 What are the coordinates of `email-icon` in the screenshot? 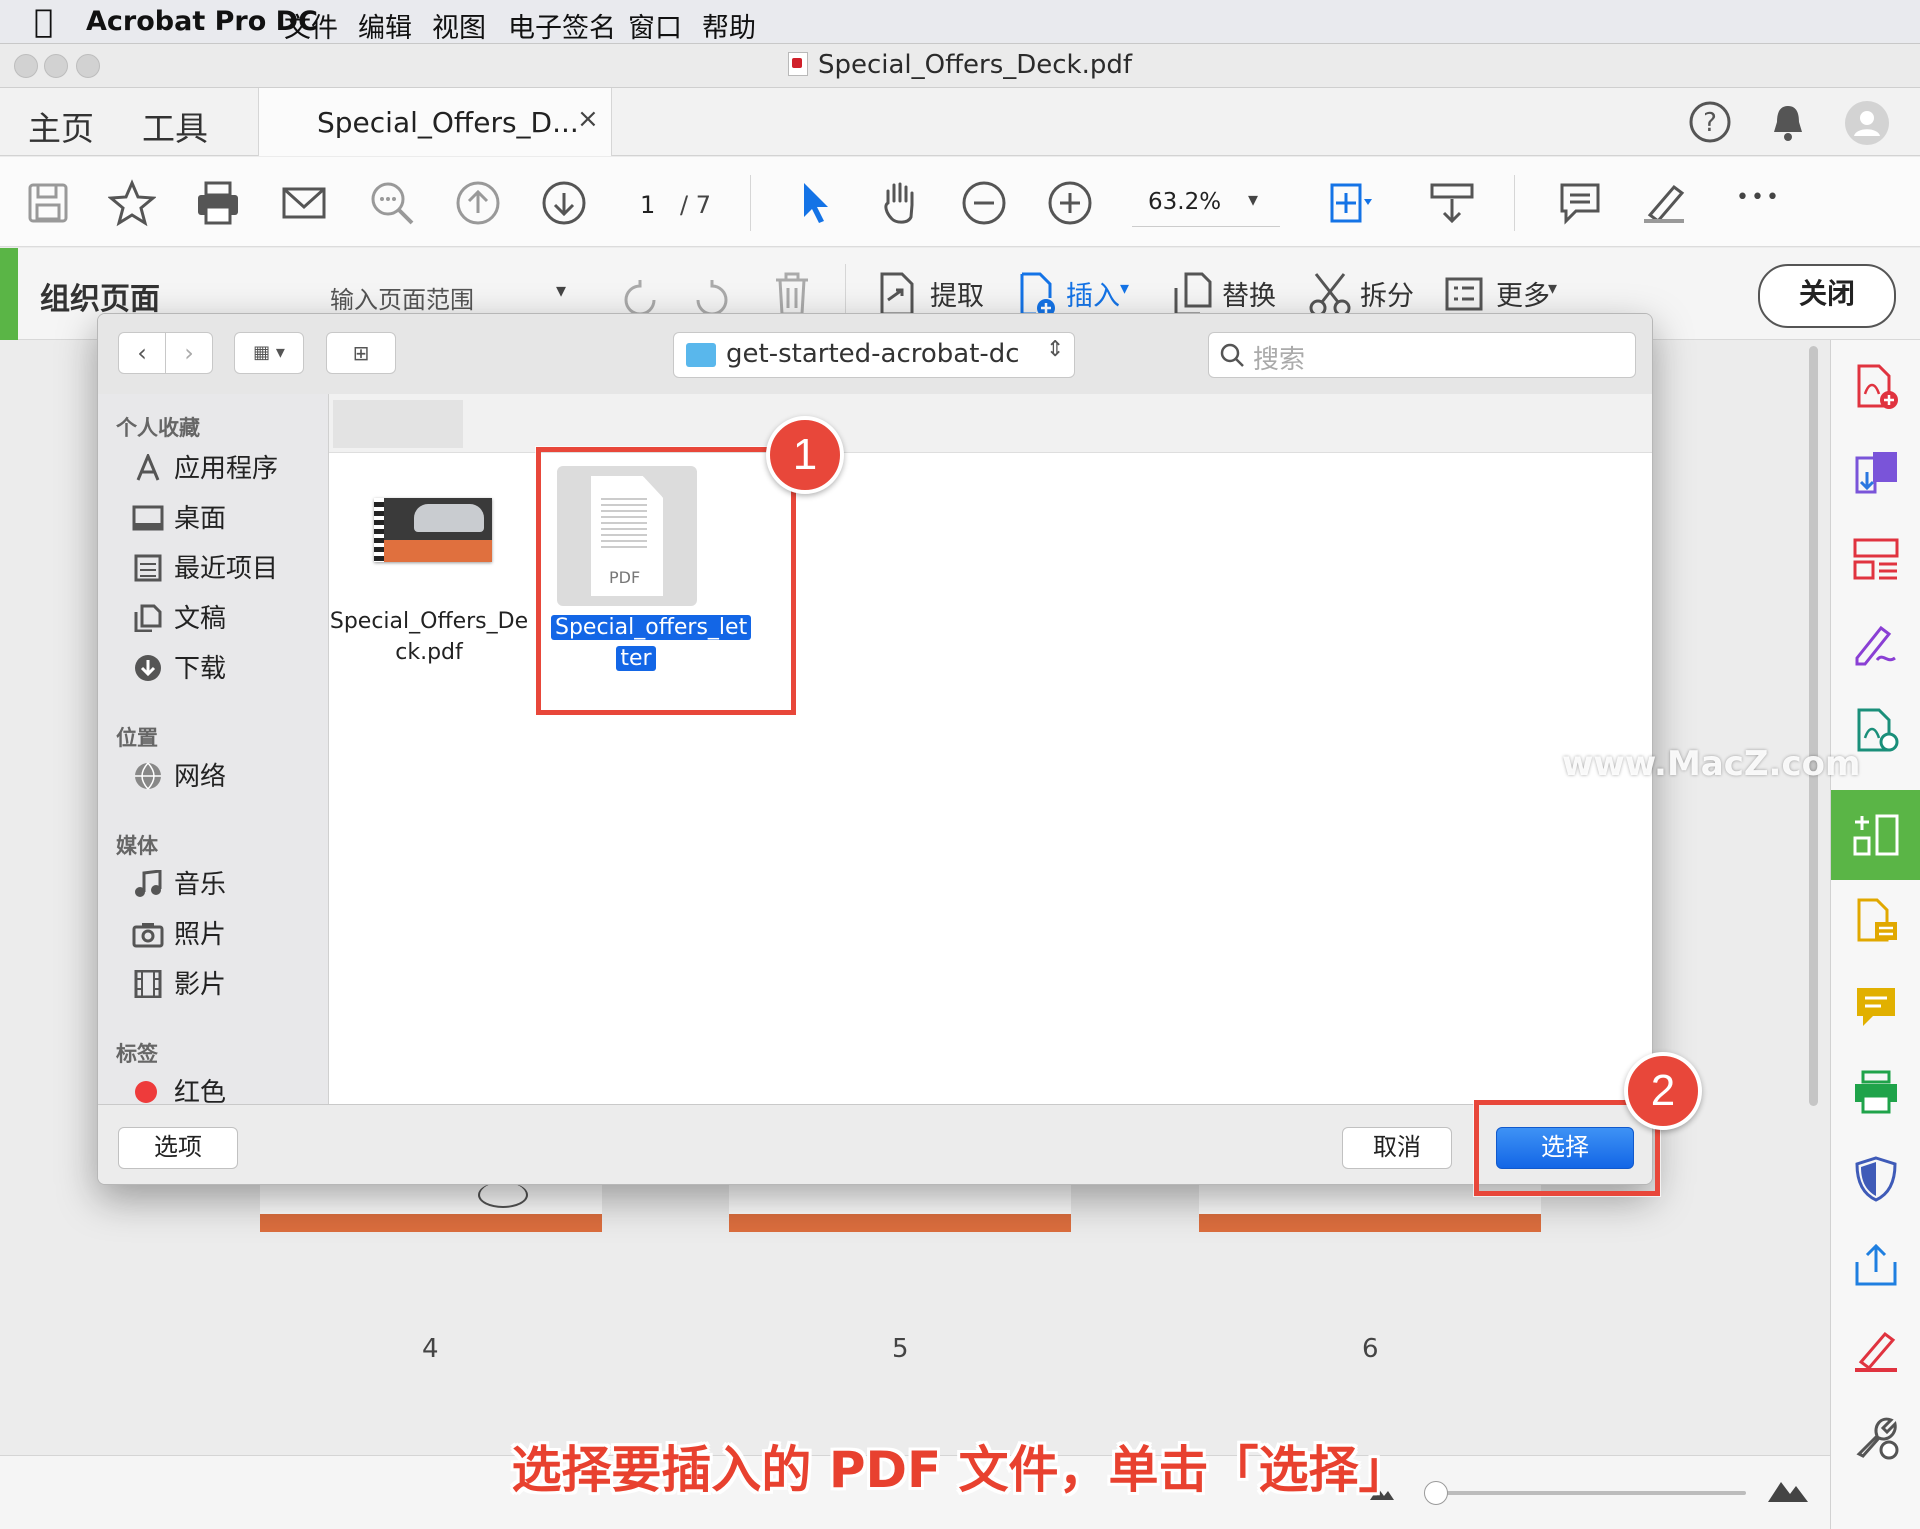 It's located at (304, 203).